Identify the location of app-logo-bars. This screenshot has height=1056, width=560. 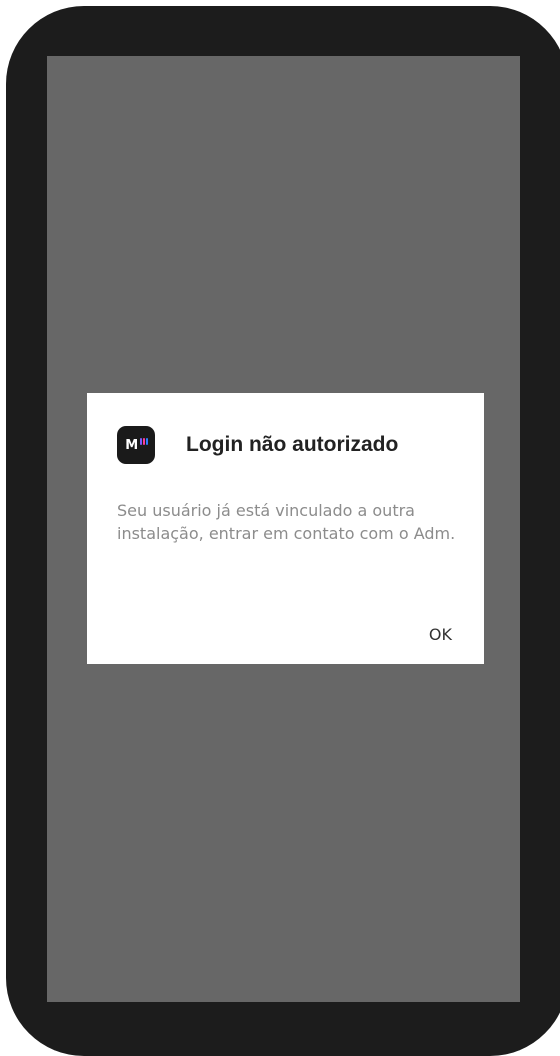
(144, 441).